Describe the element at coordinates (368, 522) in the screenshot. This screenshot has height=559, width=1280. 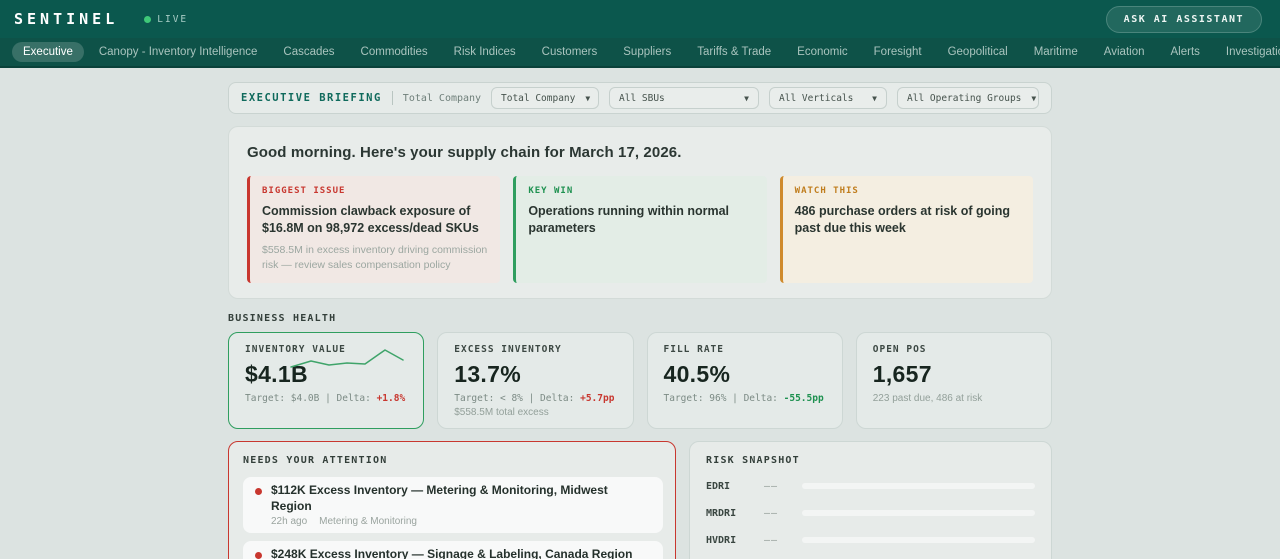
I see `attention-item-category: Metering & Monitoring` at that location.